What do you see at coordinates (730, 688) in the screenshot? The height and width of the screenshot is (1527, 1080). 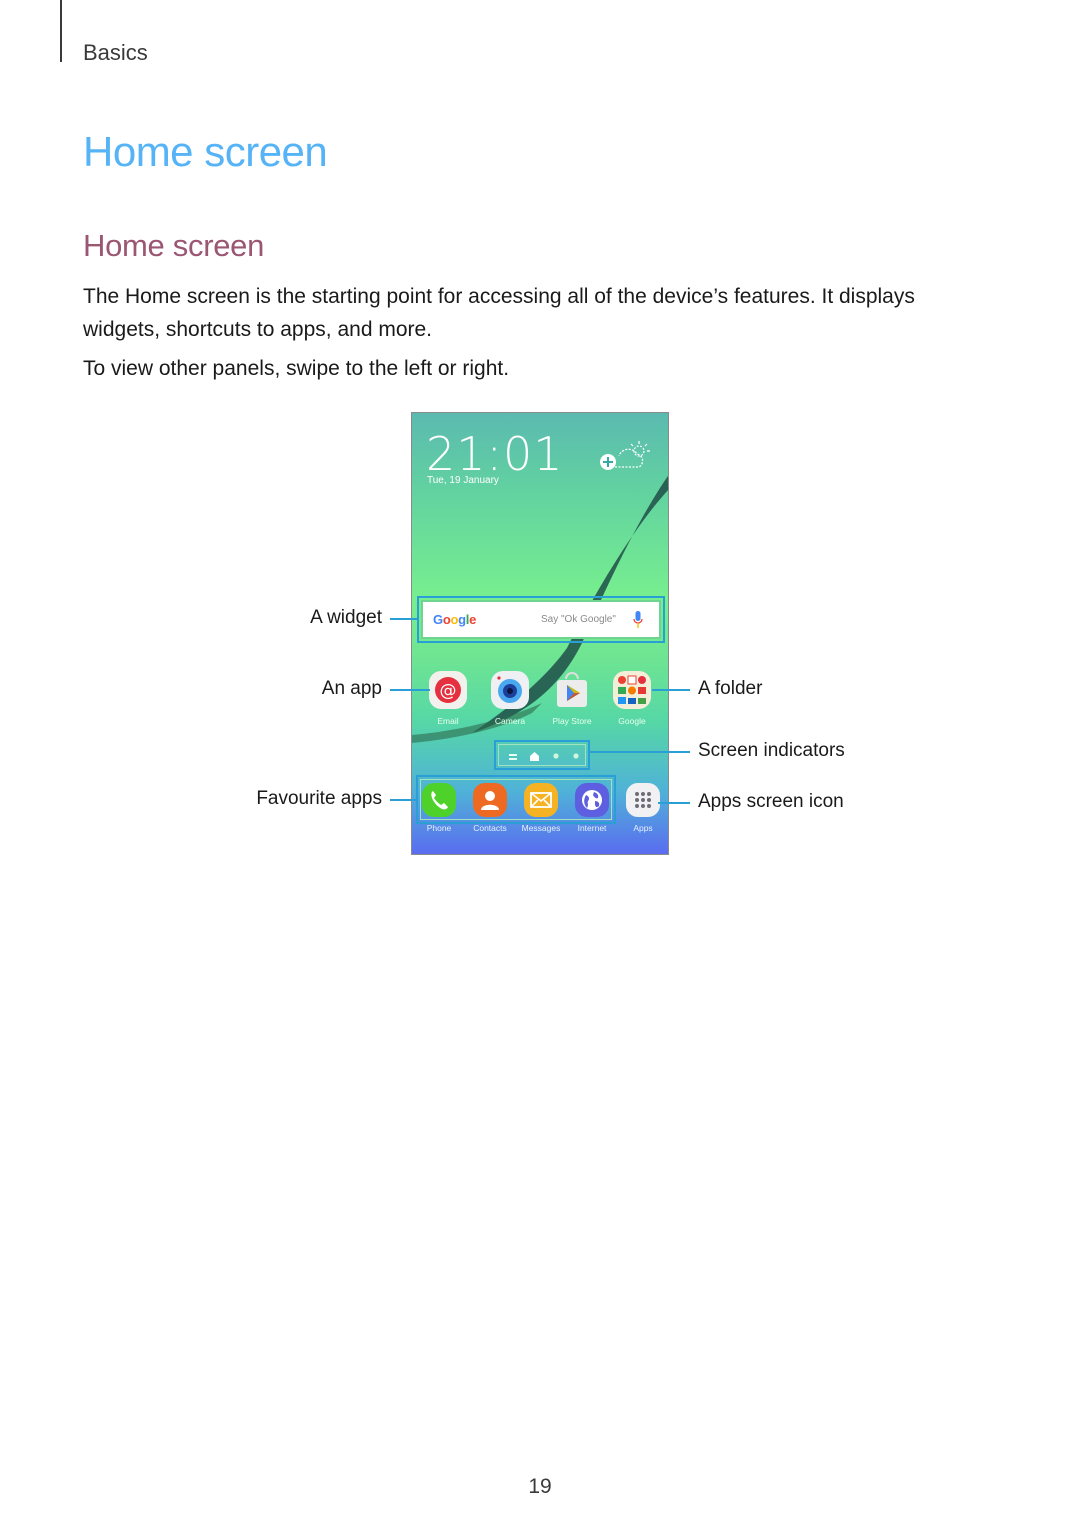 I see `callout-folder: A folder` at bounding box center [730, 688].